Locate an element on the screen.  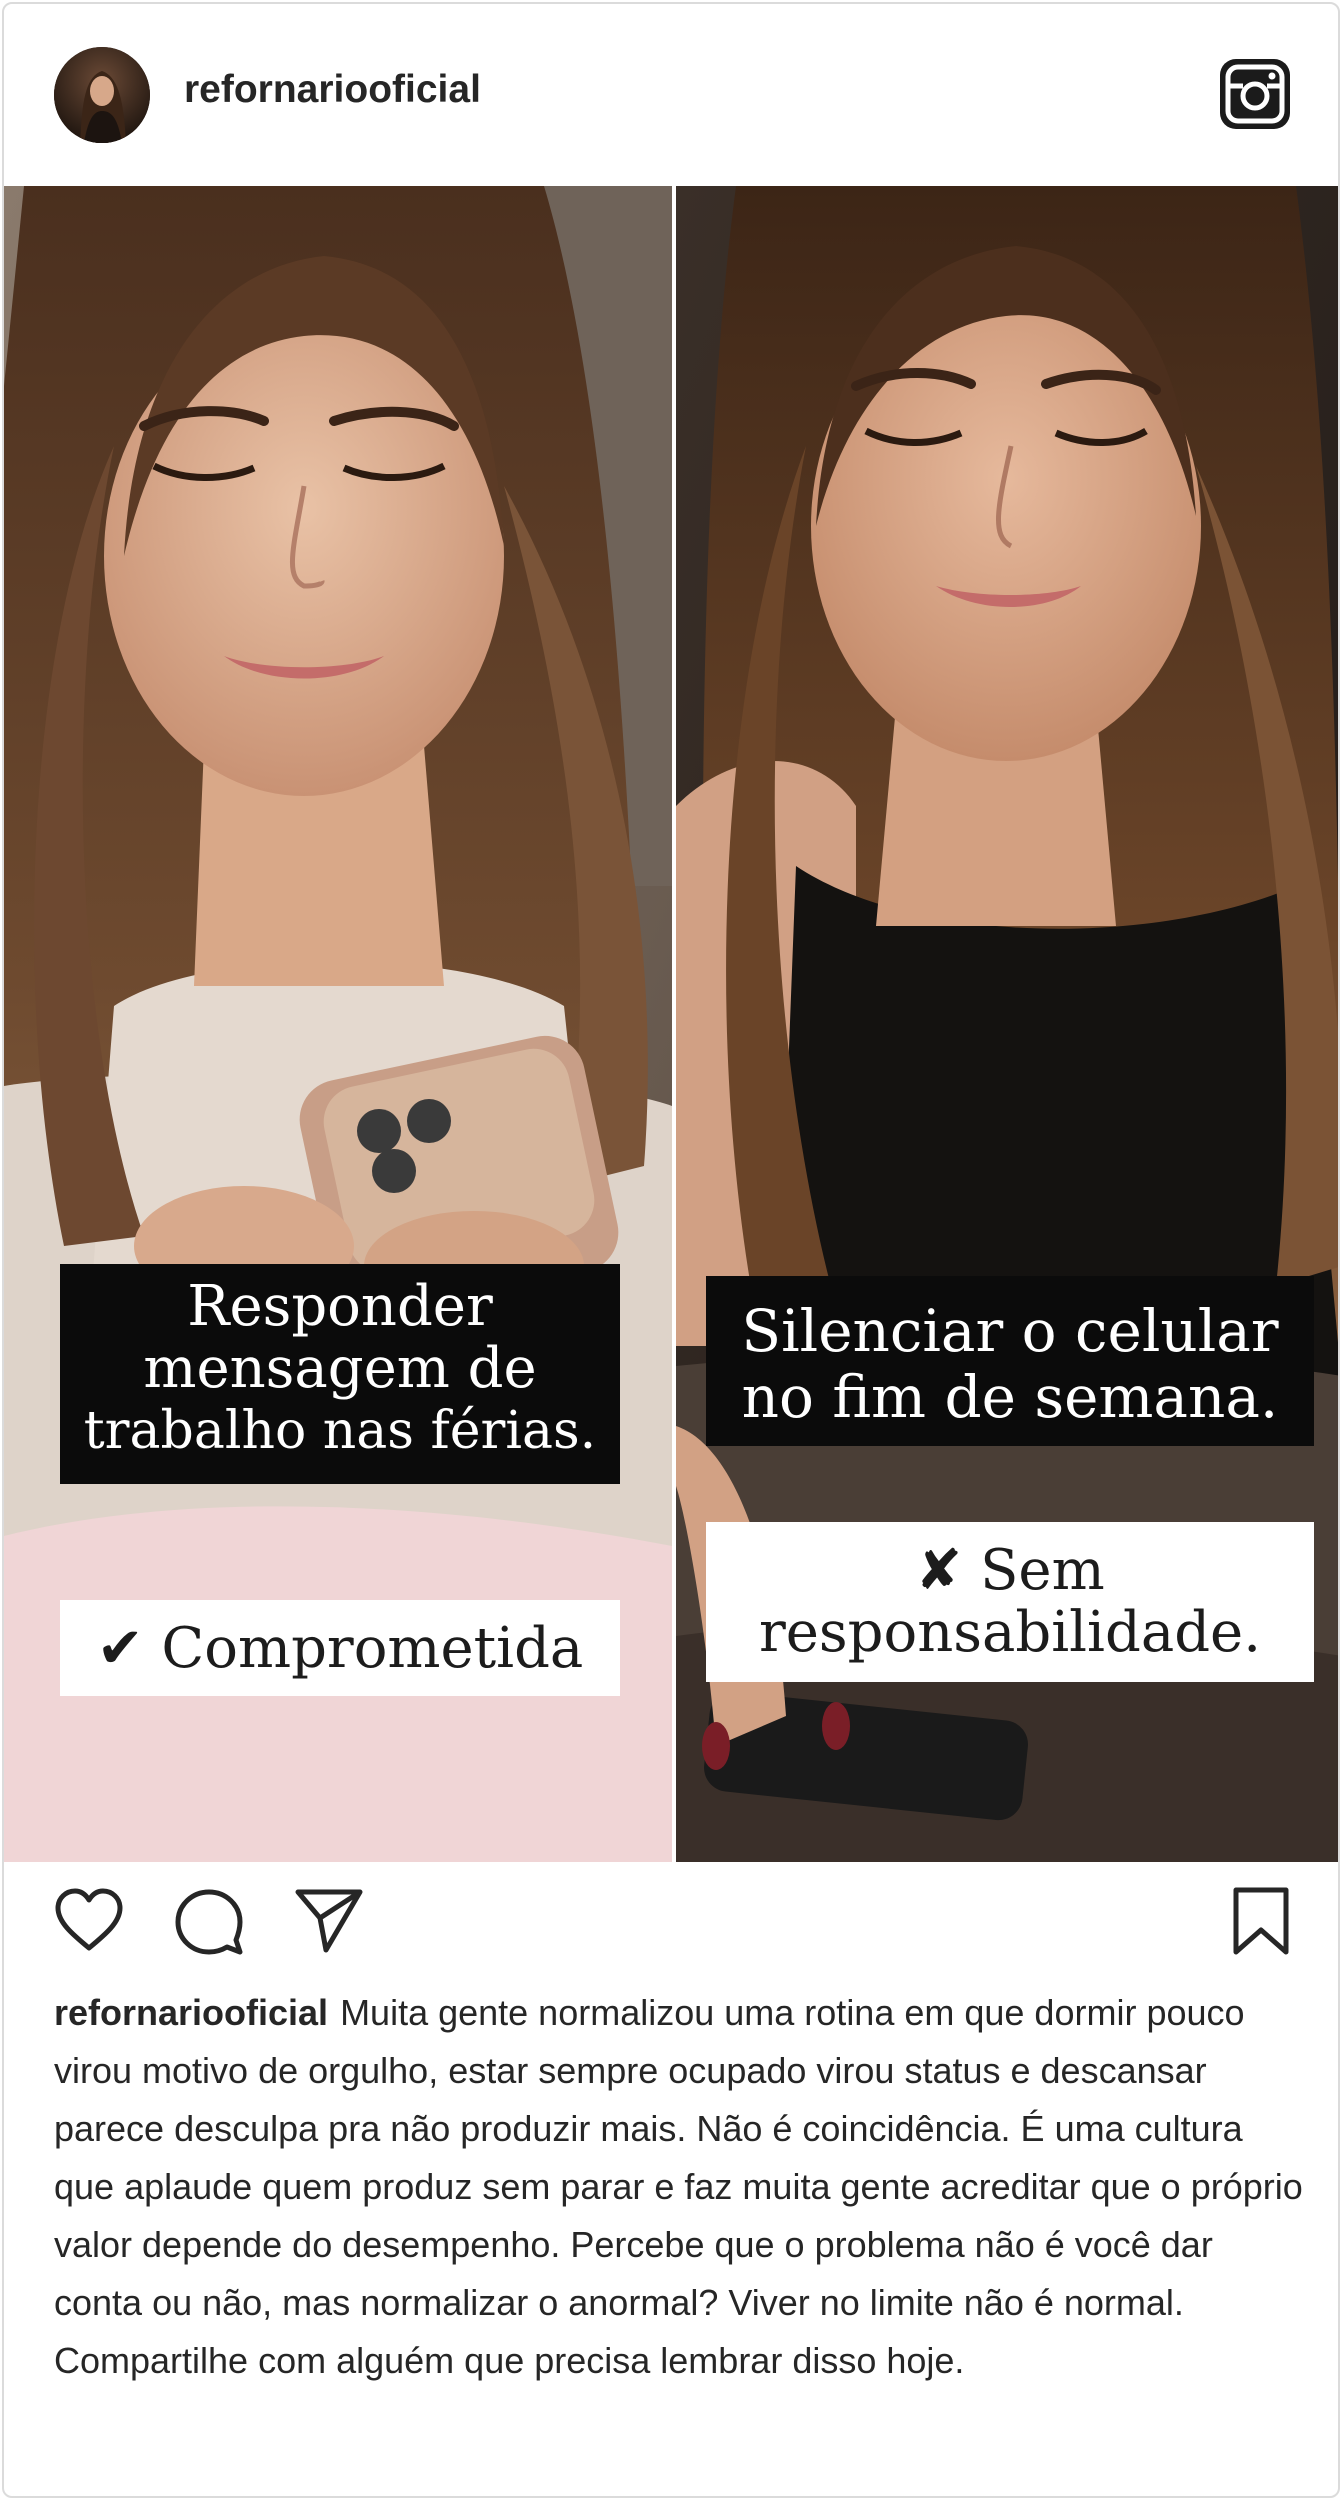
right-statement-tag: Silenciar o celular no fim de semana. is located at coordinates (1010, 1361).